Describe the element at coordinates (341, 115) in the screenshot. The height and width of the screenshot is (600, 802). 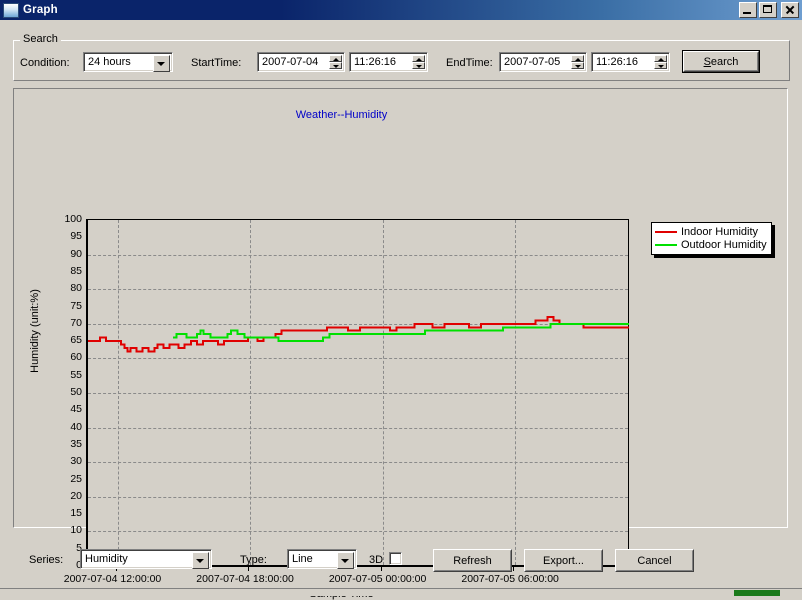
I see `chart-title: Weather--Humidity` at that location.